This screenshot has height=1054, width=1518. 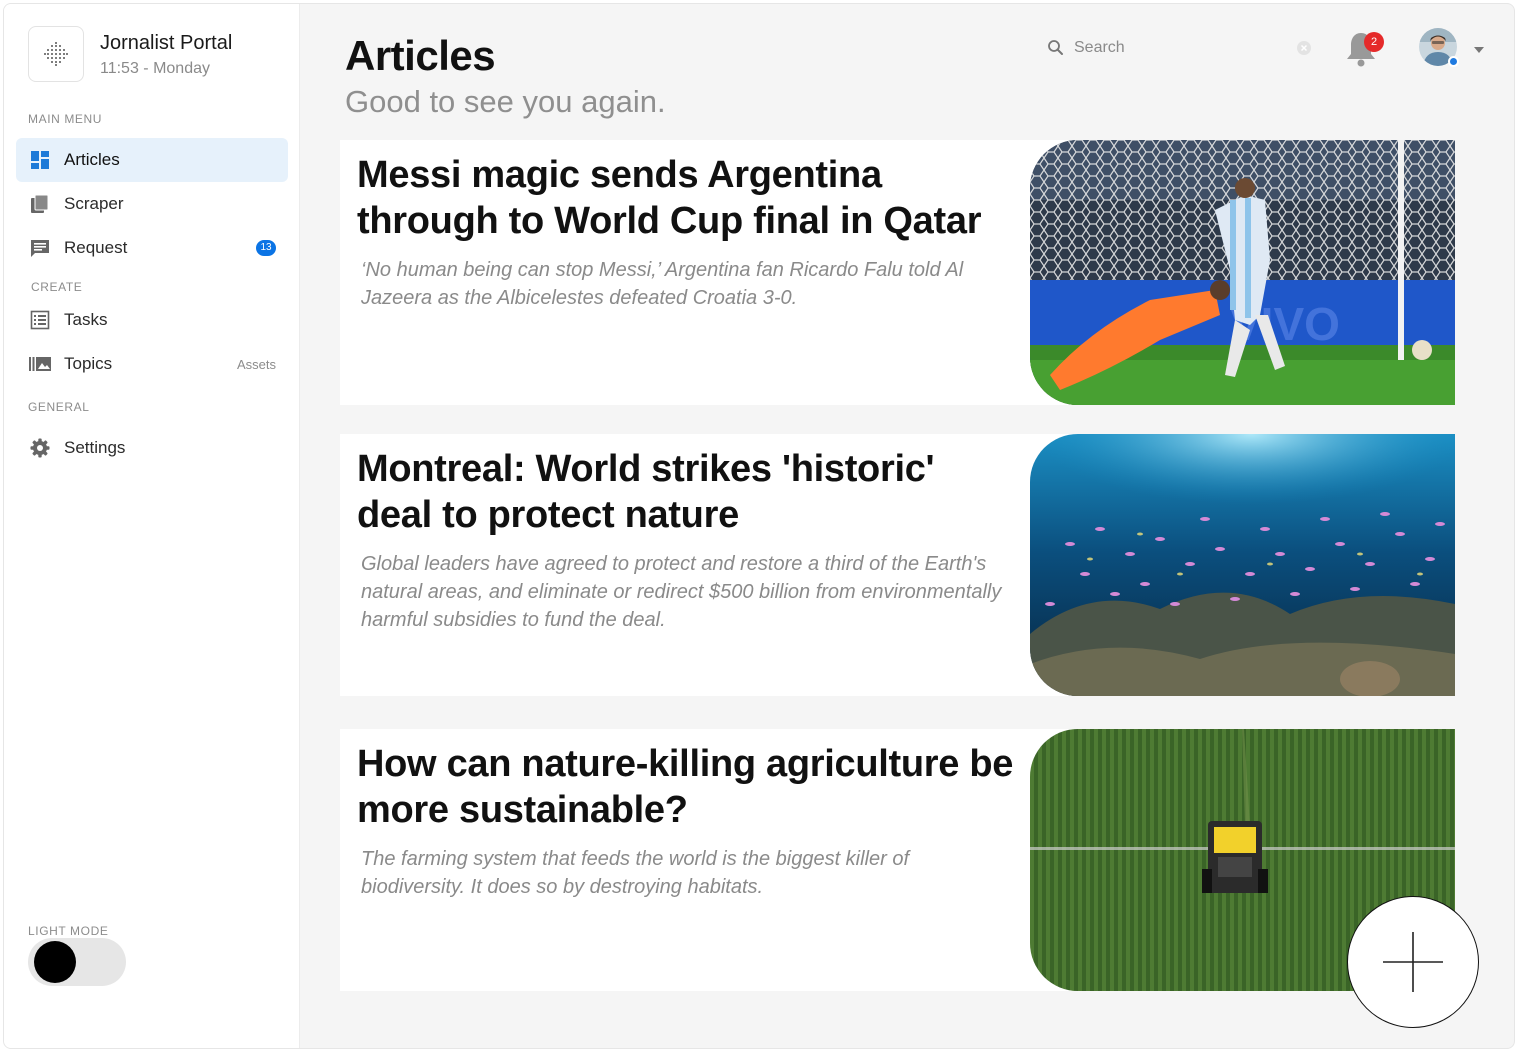 I want to click on brand: Jornalist Portal 11:53 - Monday, so click(x=130, y=54).